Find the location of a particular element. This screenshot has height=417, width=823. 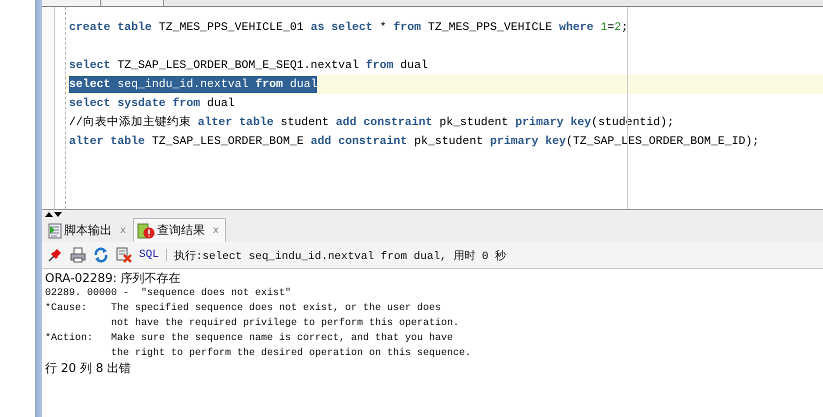

code-line: select sysdate from dual is located at coordinates (152, 104).